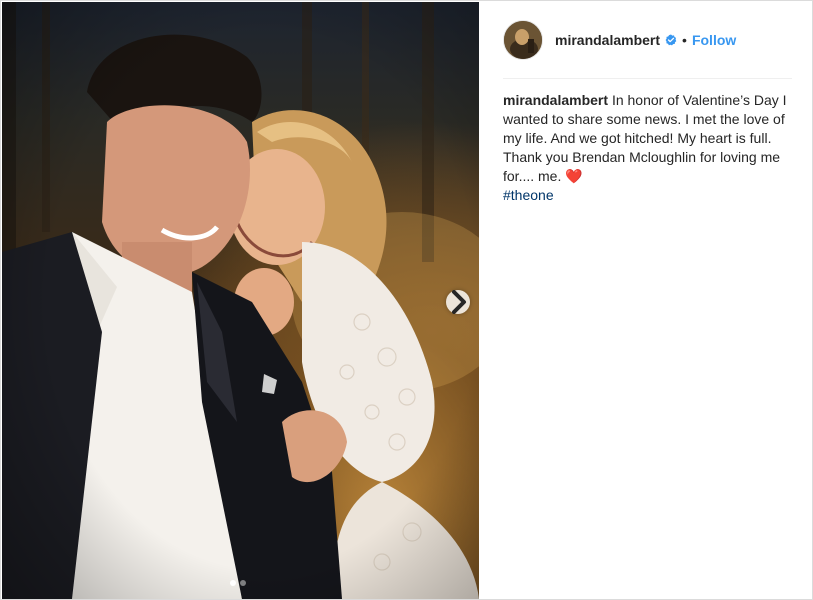  What do you see at coordinates (238, 583) in the screenshot?
I see `carousel-indicator` at bounding box center [238, 583].